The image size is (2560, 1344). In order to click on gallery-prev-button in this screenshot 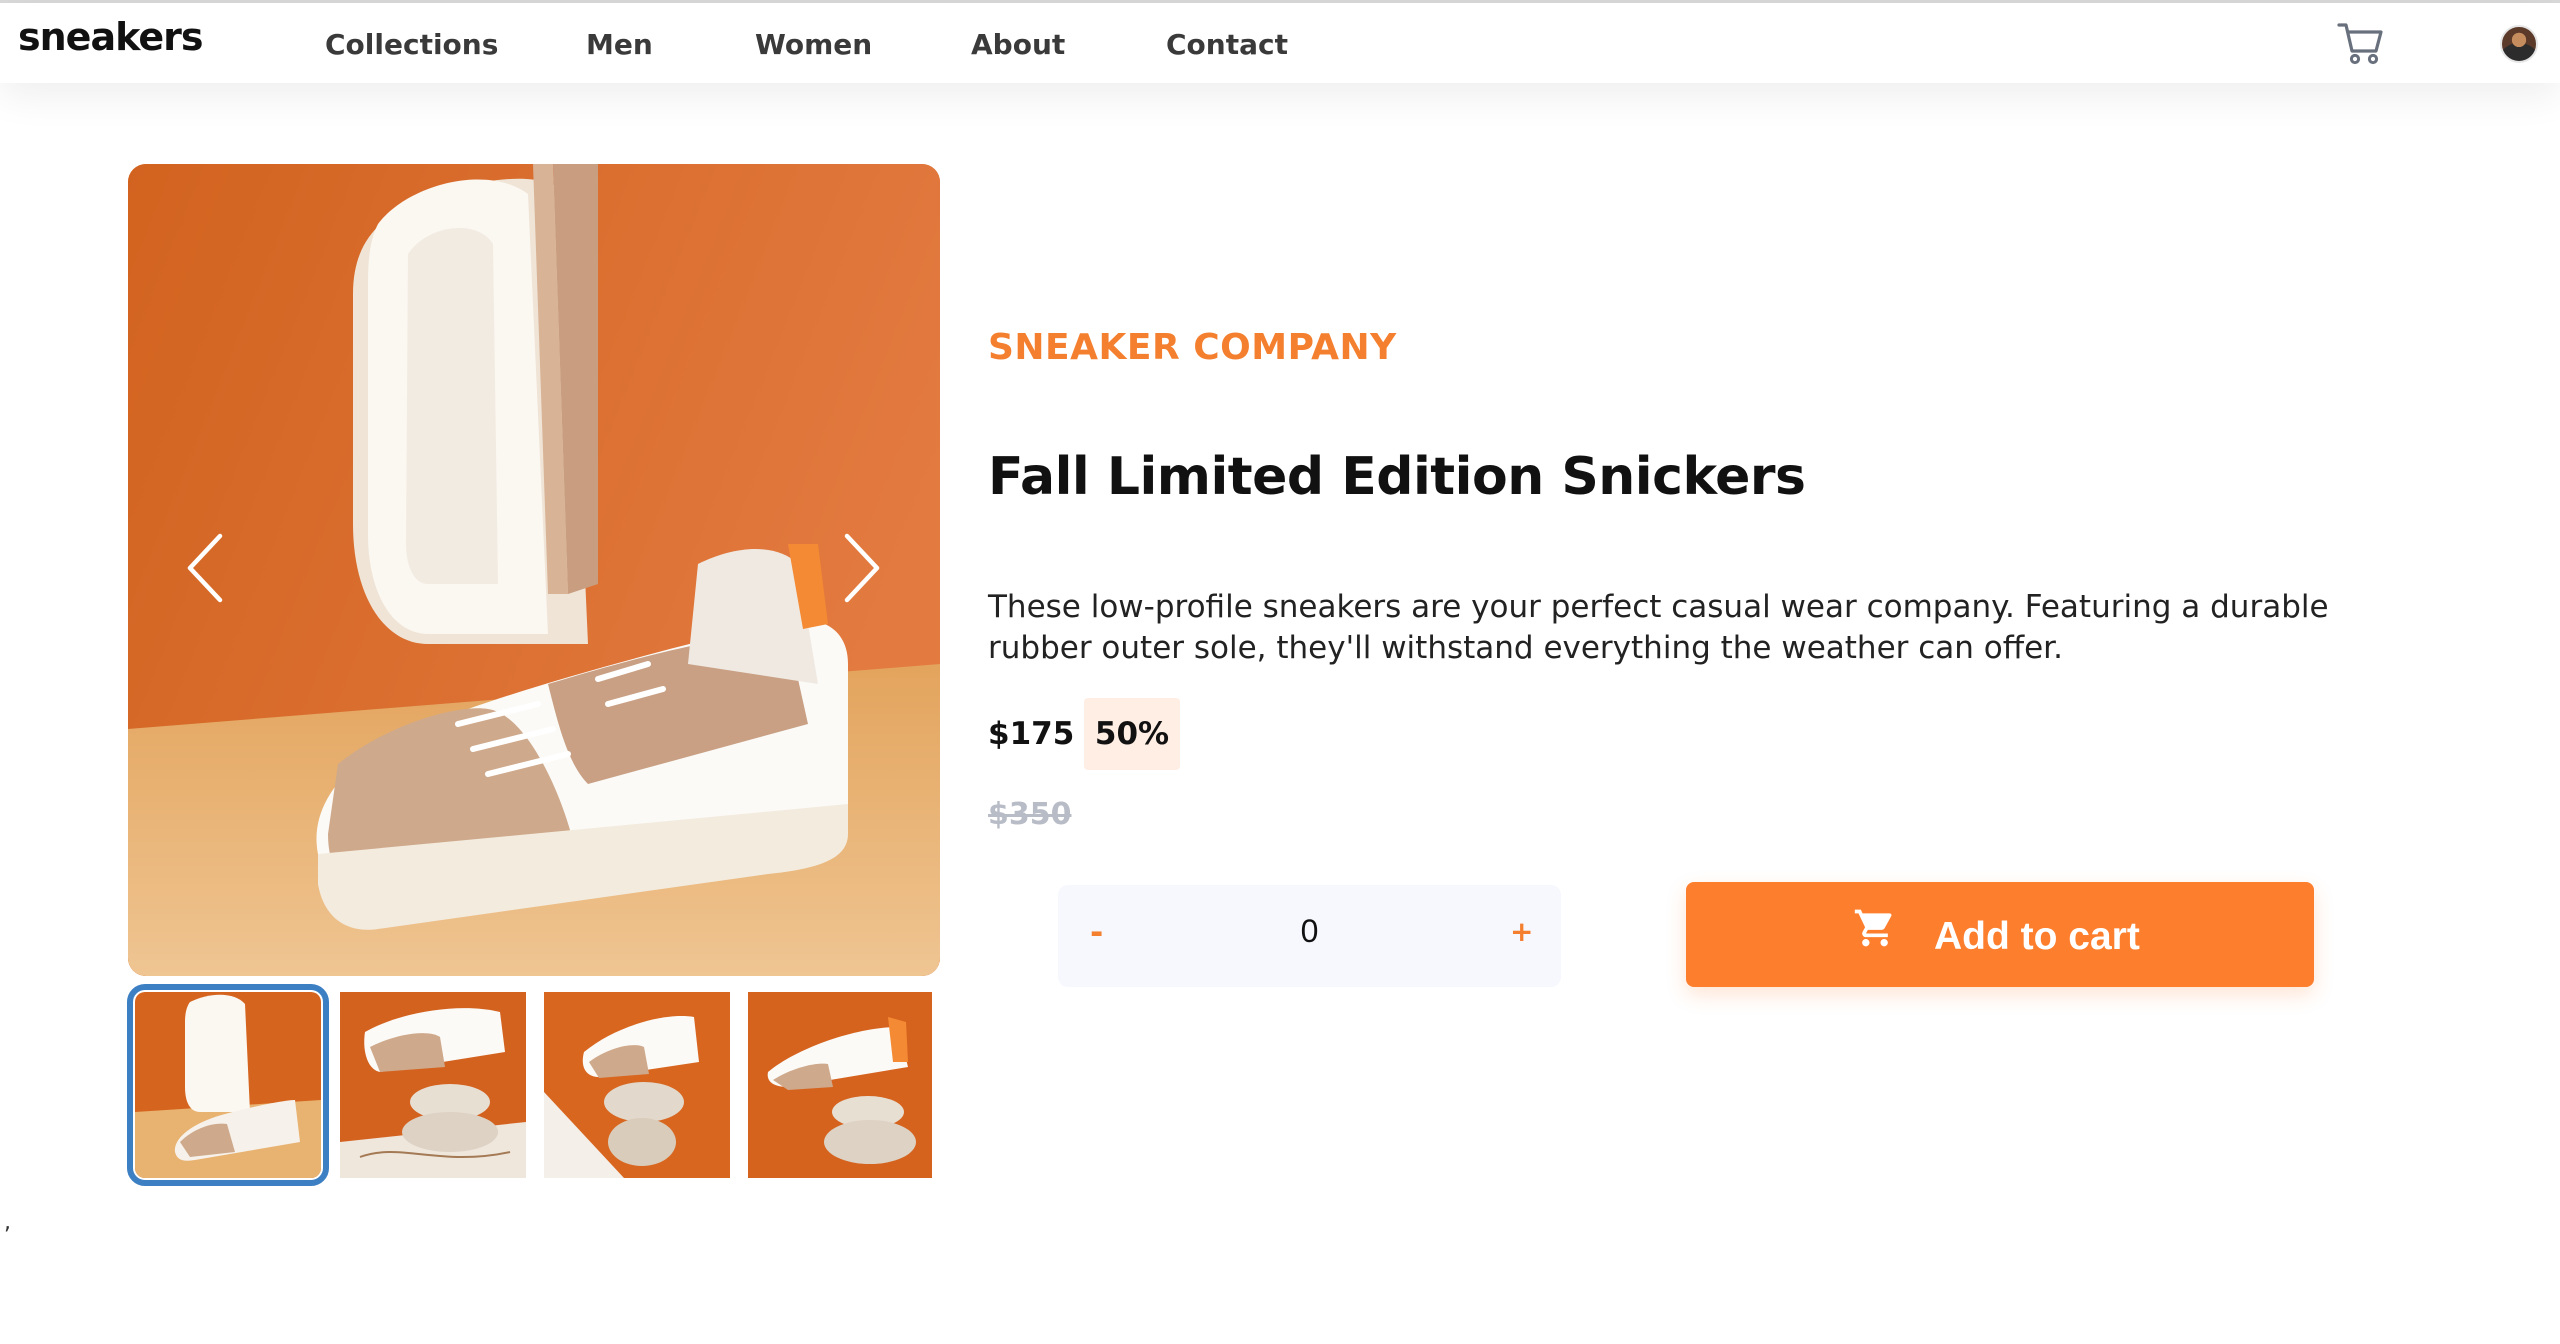, I will do `click(207, 568)`.